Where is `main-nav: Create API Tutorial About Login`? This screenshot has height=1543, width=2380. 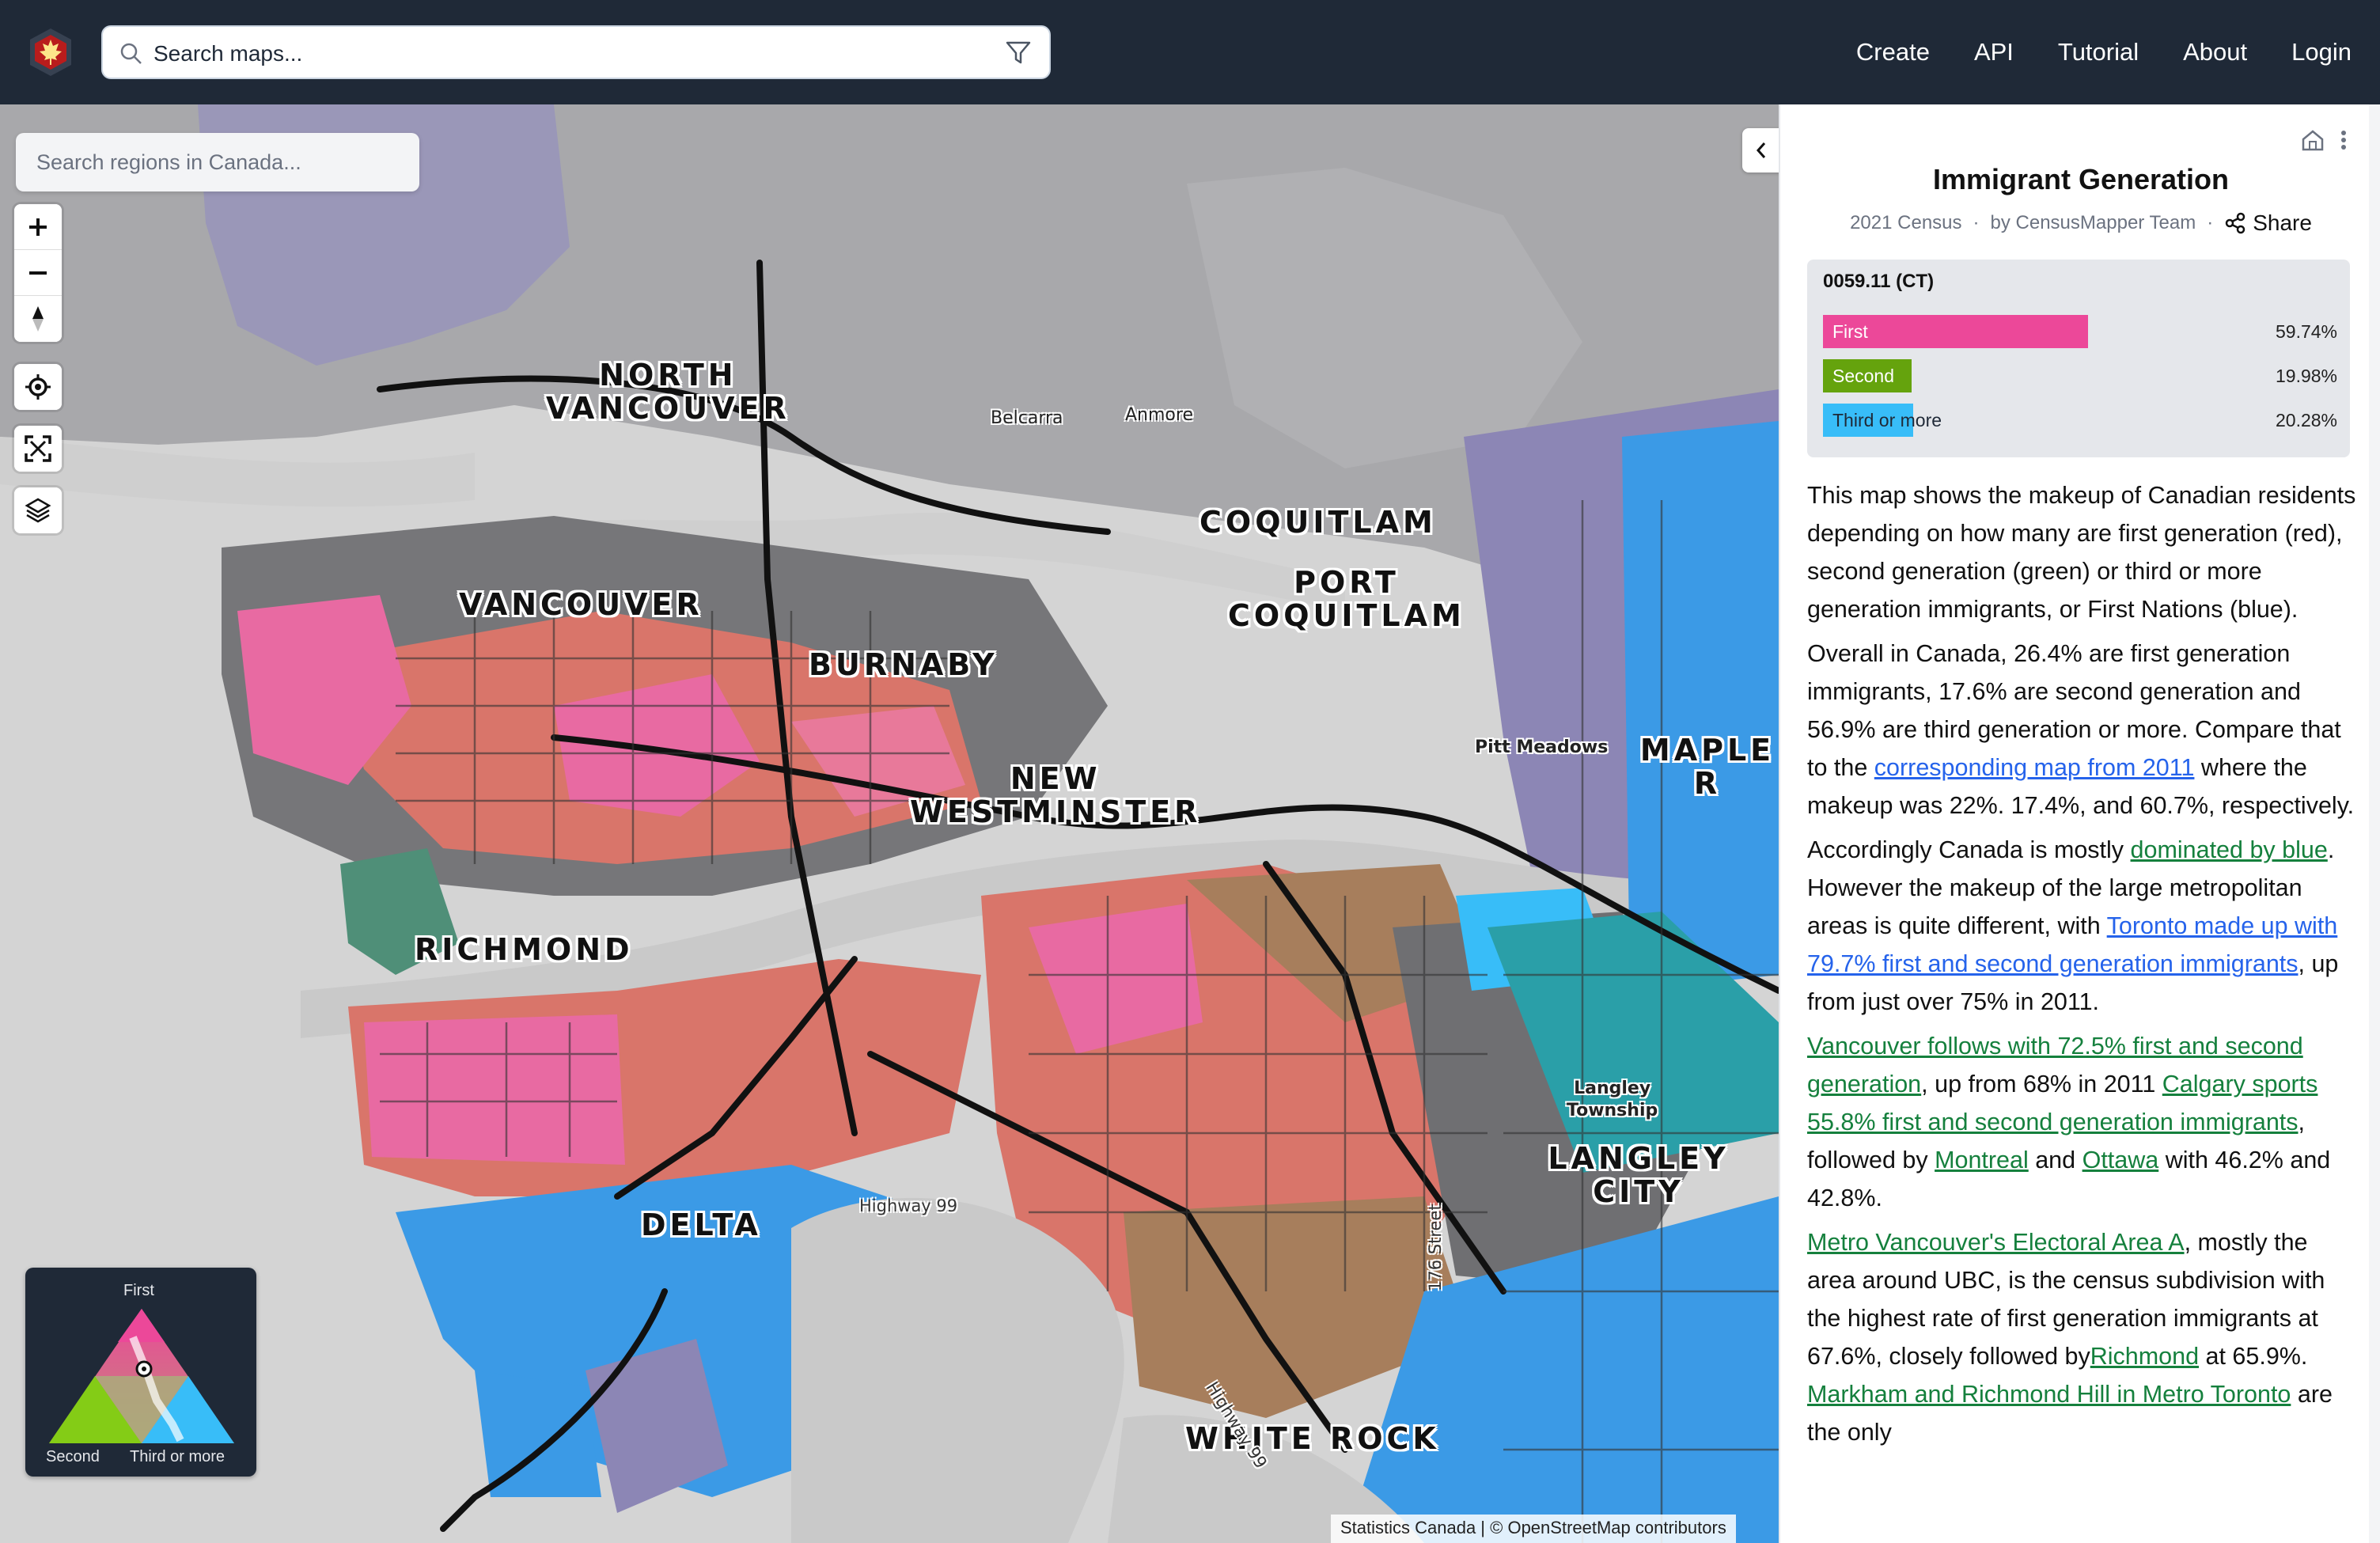
main-nav: Create API Tutorial About Login is located at coordinates (2104, 52).